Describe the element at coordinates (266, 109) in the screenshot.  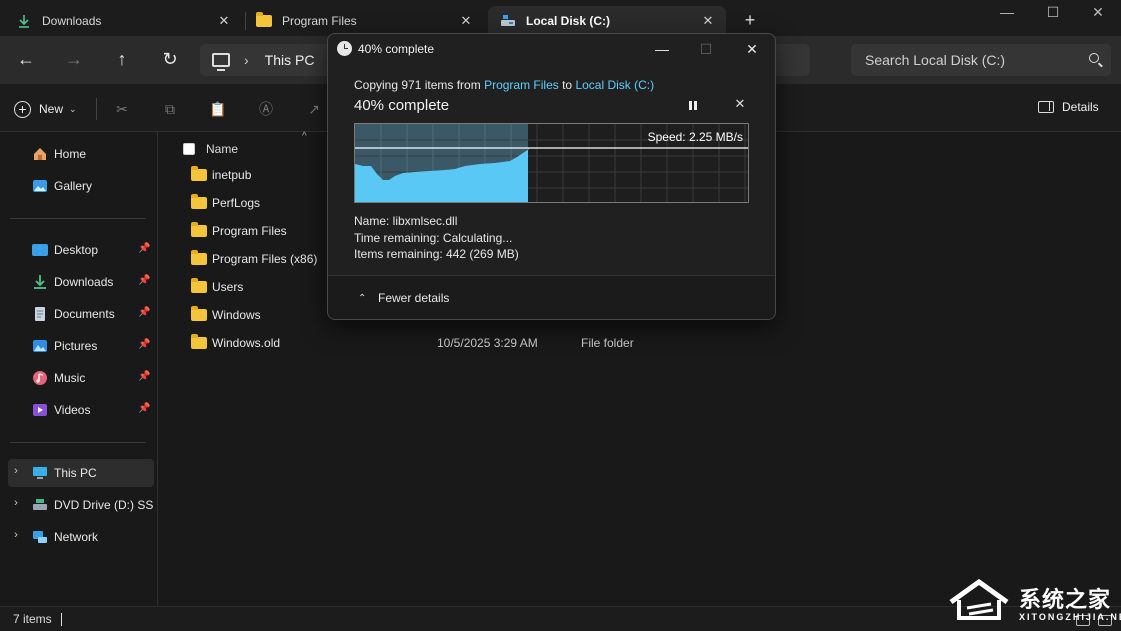
I see `rename-icon: Ⓐ` at that location.